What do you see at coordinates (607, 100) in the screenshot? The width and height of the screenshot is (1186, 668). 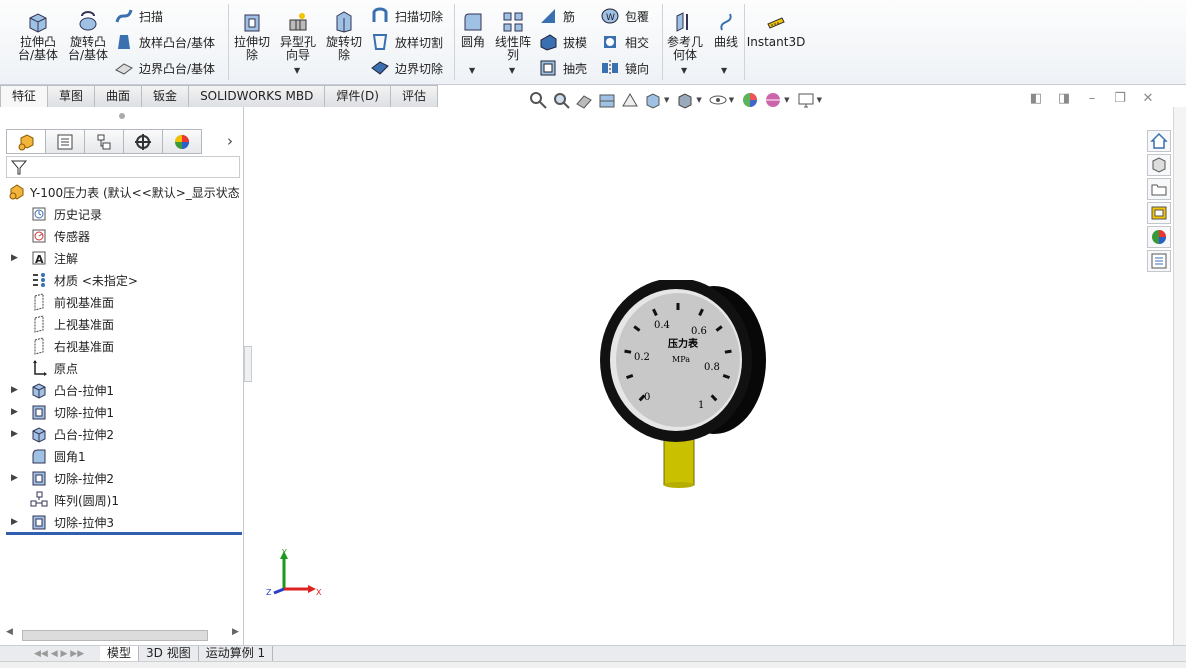 I see `section-view-icon` at bounding box center [607, 100].